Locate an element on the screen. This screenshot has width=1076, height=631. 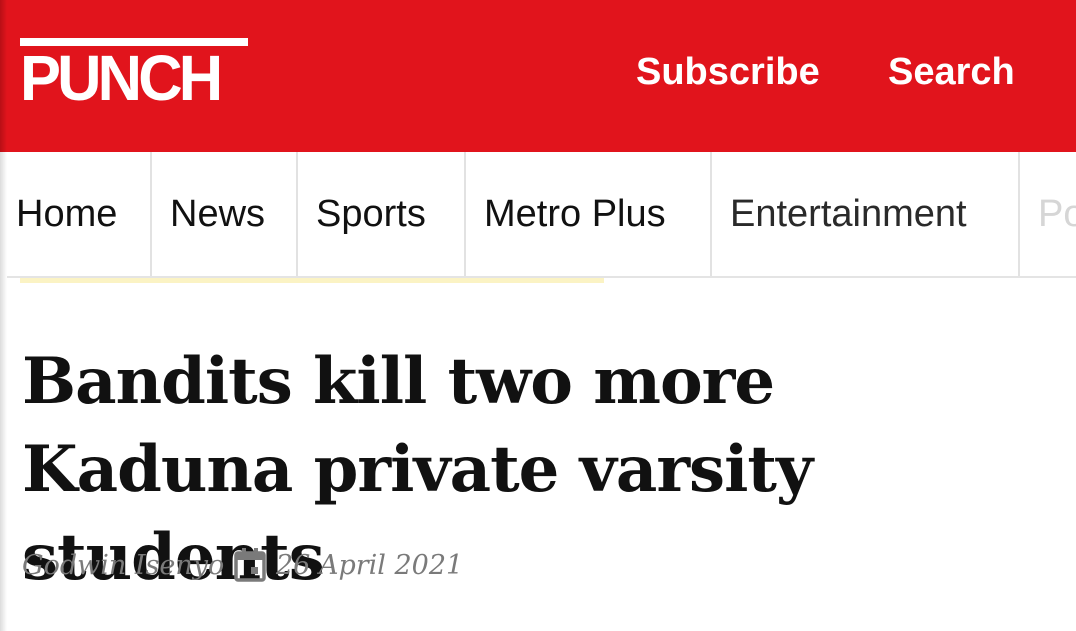
nav-item-metro-plus: Metro Plus is located at coordinates (589, 214).